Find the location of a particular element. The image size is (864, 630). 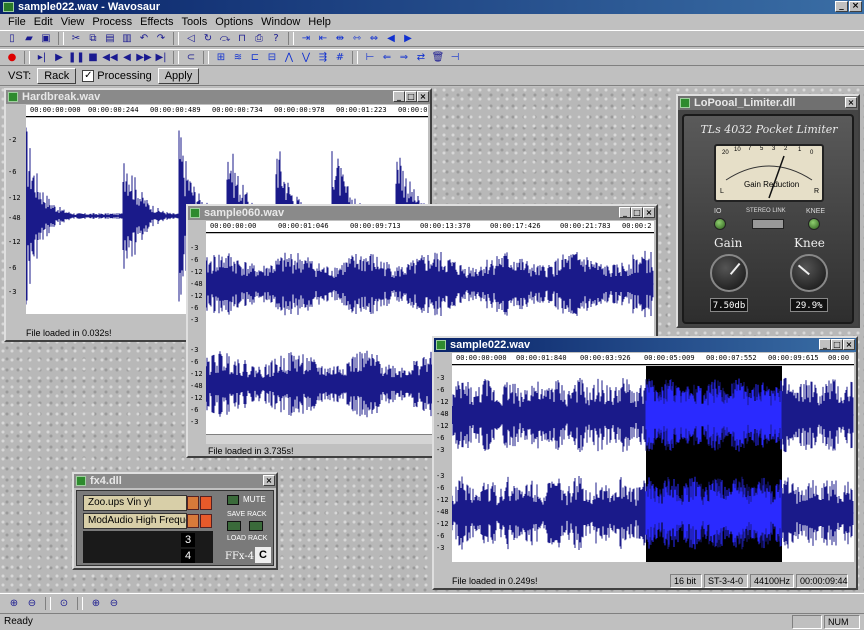

zoom-vertical-in-icon: ⊕ is located at coordinates (96, 603).